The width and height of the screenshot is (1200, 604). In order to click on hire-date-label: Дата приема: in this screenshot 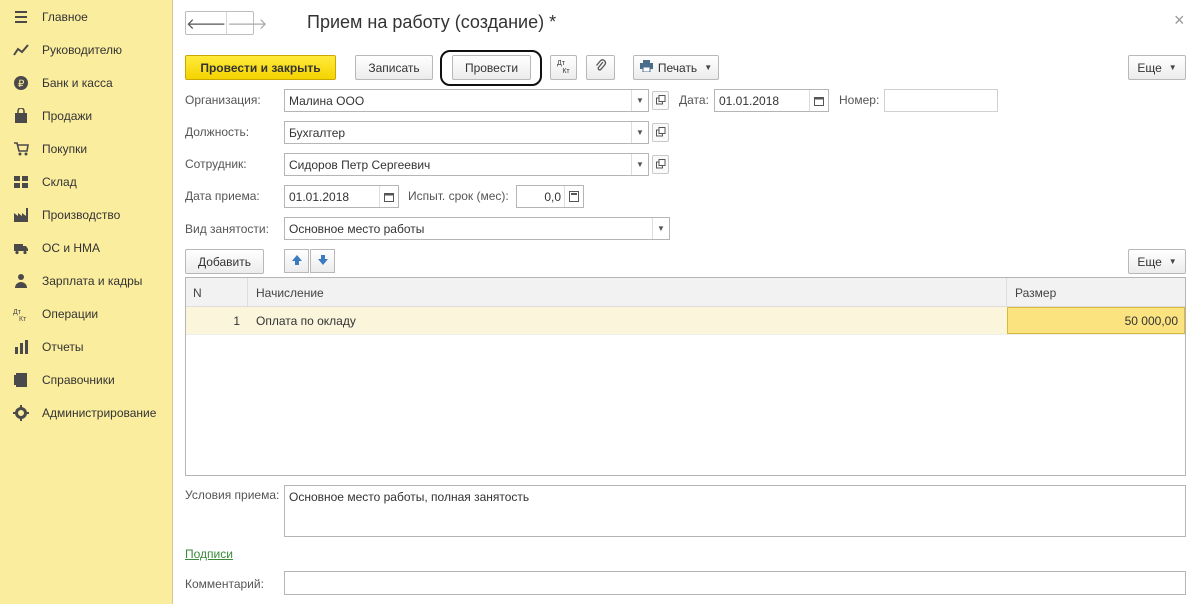, I will do `click(222, 196)`.